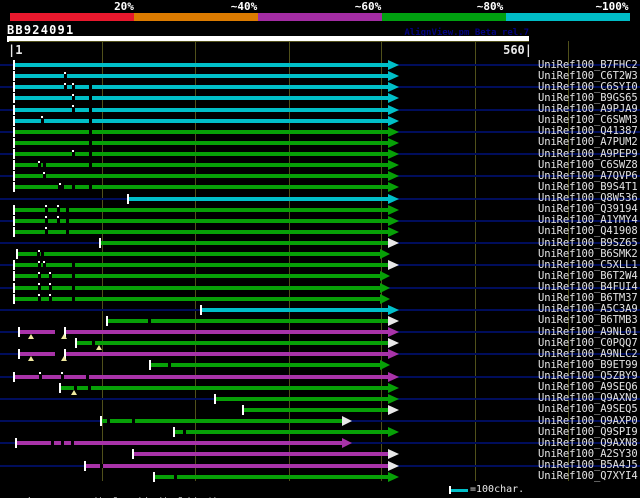 The height and width of the screenshot is (498, 640). What do you see at coordinates (320, 154) in the screenshot?
I see `alignment-row: UniRef100_A9PEP9` at bounding box center [320, 154].